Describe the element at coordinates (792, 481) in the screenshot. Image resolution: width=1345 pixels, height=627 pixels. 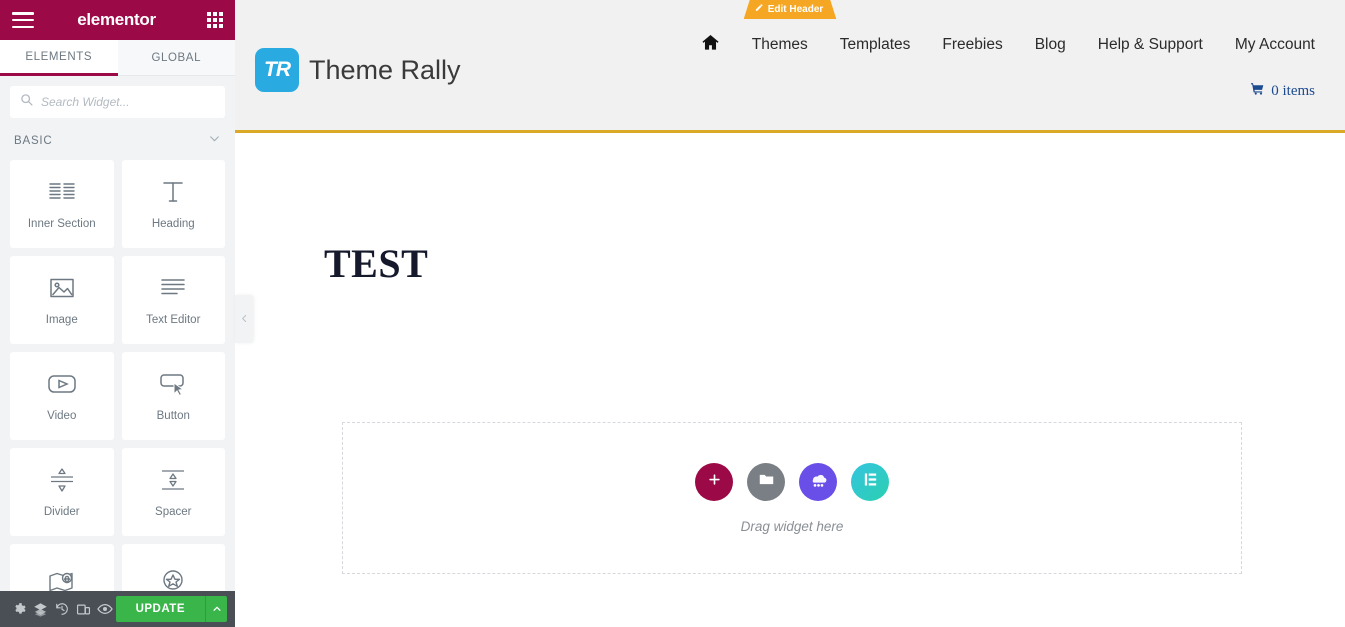
I see `dropzone-actions` at that location.